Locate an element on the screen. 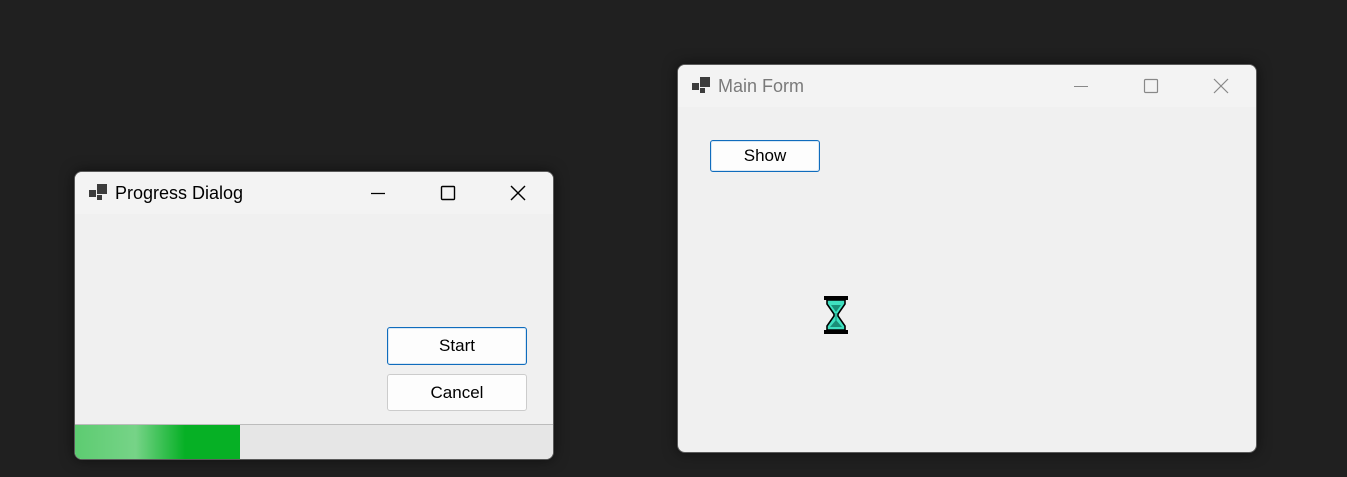  progress-bar-fill is located at coordinates (157, 442).